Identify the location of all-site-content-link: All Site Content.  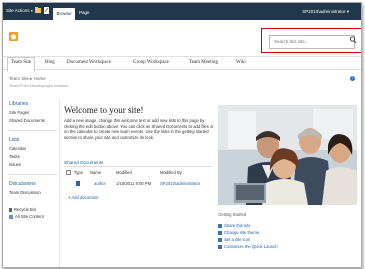
(26, 216).